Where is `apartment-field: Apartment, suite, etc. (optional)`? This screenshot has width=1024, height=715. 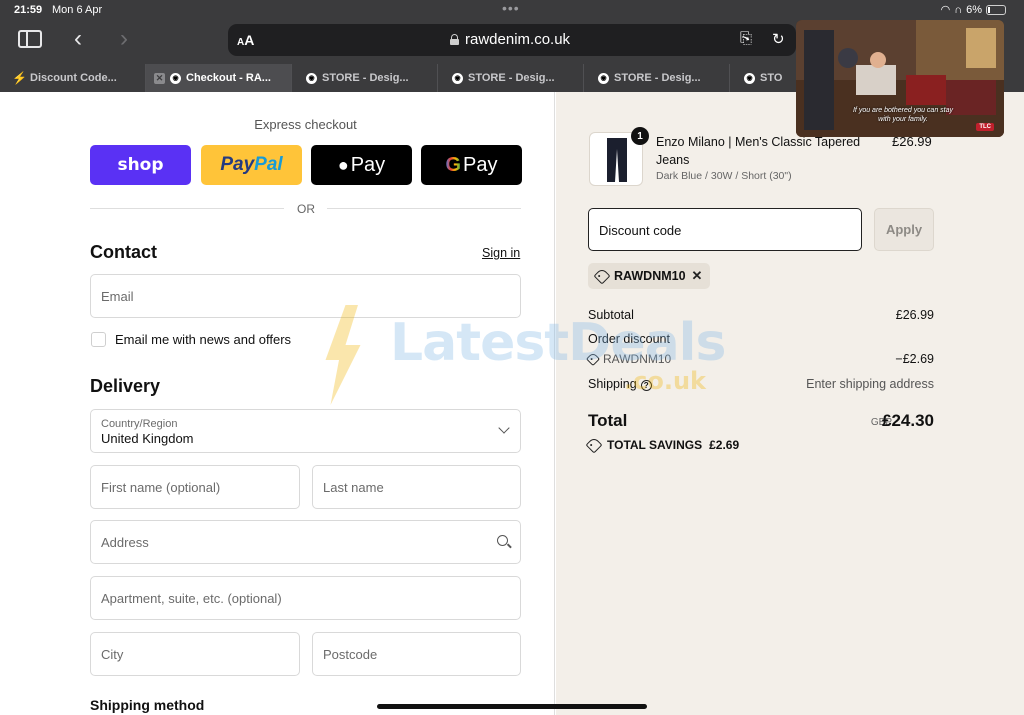 apartment-field: Apartment, suite, etc. (optional) is located at coordinates (305, 598).